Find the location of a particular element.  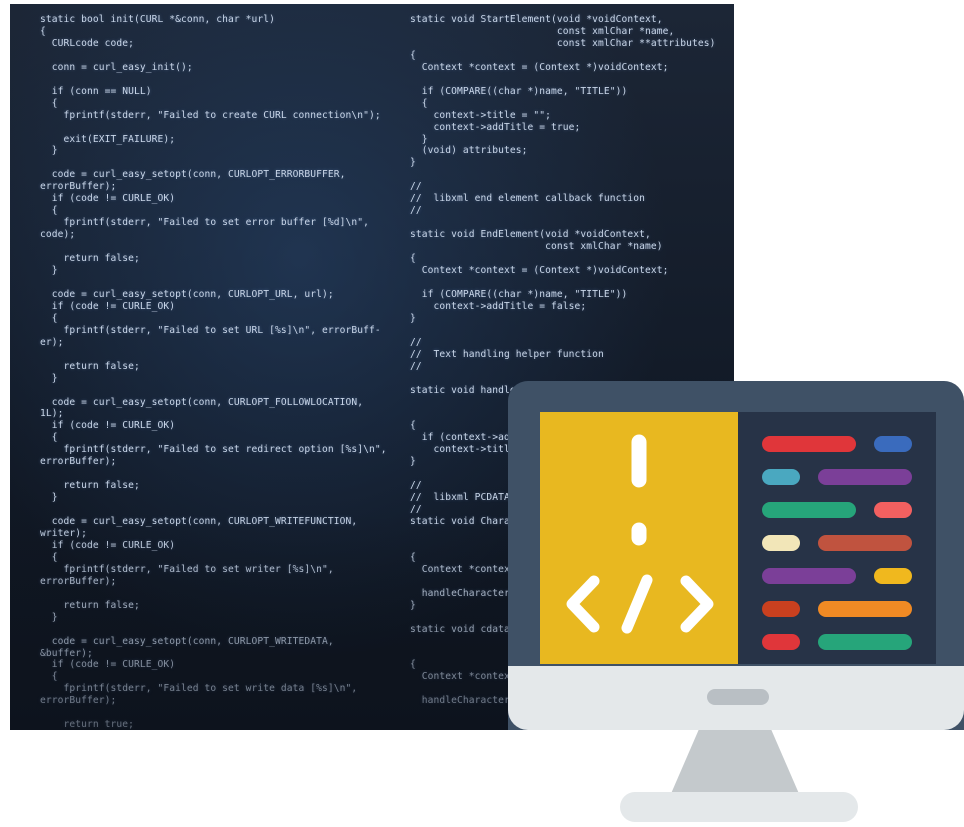

monitor-chin-slot is located at coordinates (738, 697).